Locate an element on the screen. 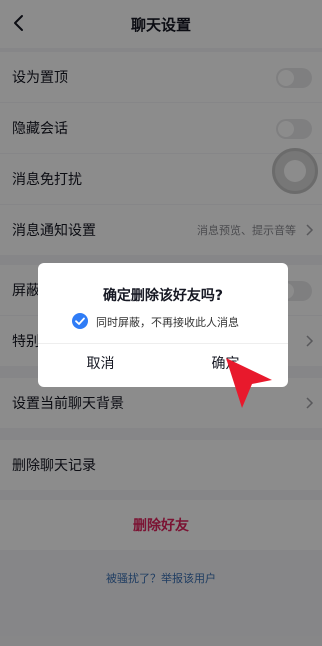 The height and width of the screenshot is (646, 322). dialog-divider is located at coordinates (163, 343).